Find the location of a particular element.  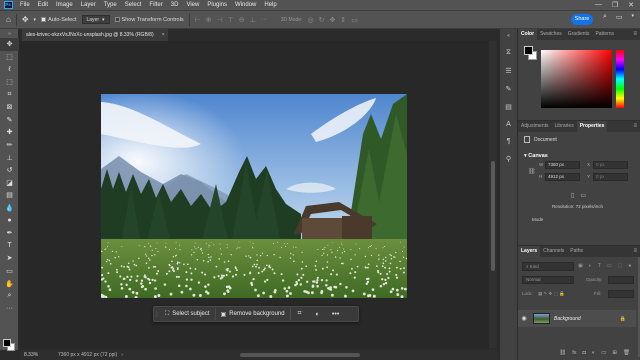

select-subject-button: ⛶ Select subject is located at coordinates (188, 314).